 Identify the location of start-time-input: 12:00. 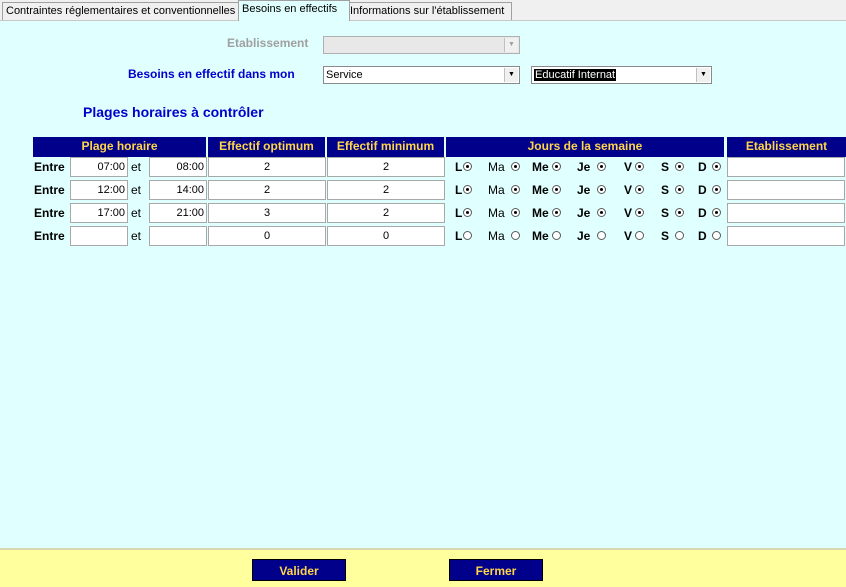
(99, 190).